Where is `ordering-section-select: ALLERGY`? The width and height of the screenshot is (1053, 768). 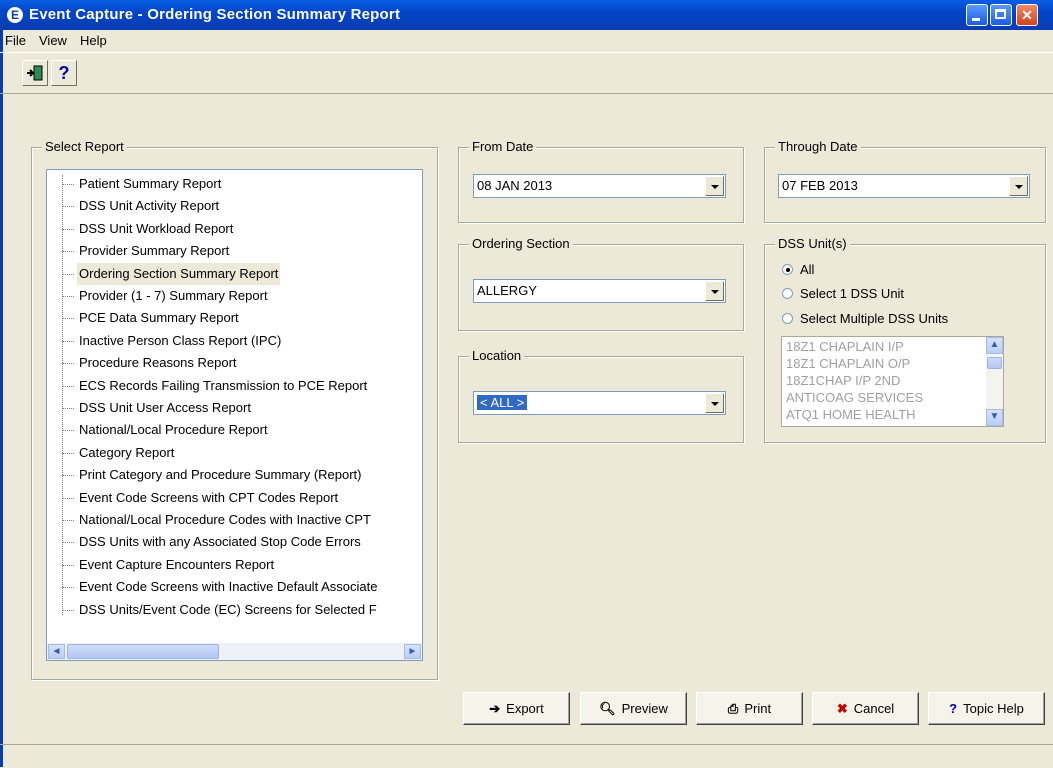 ordering-section-select: ALLERGY is located at coordinates (599, 291).